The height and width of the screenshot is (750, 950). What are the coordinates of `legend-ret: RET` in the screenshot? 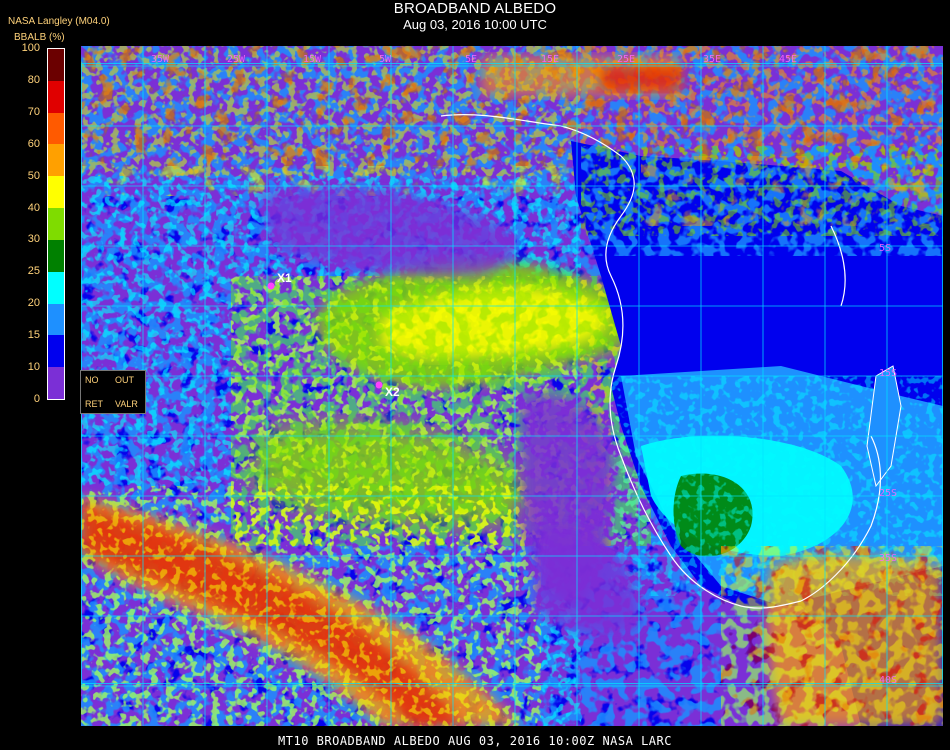 It's located at (94, 404).